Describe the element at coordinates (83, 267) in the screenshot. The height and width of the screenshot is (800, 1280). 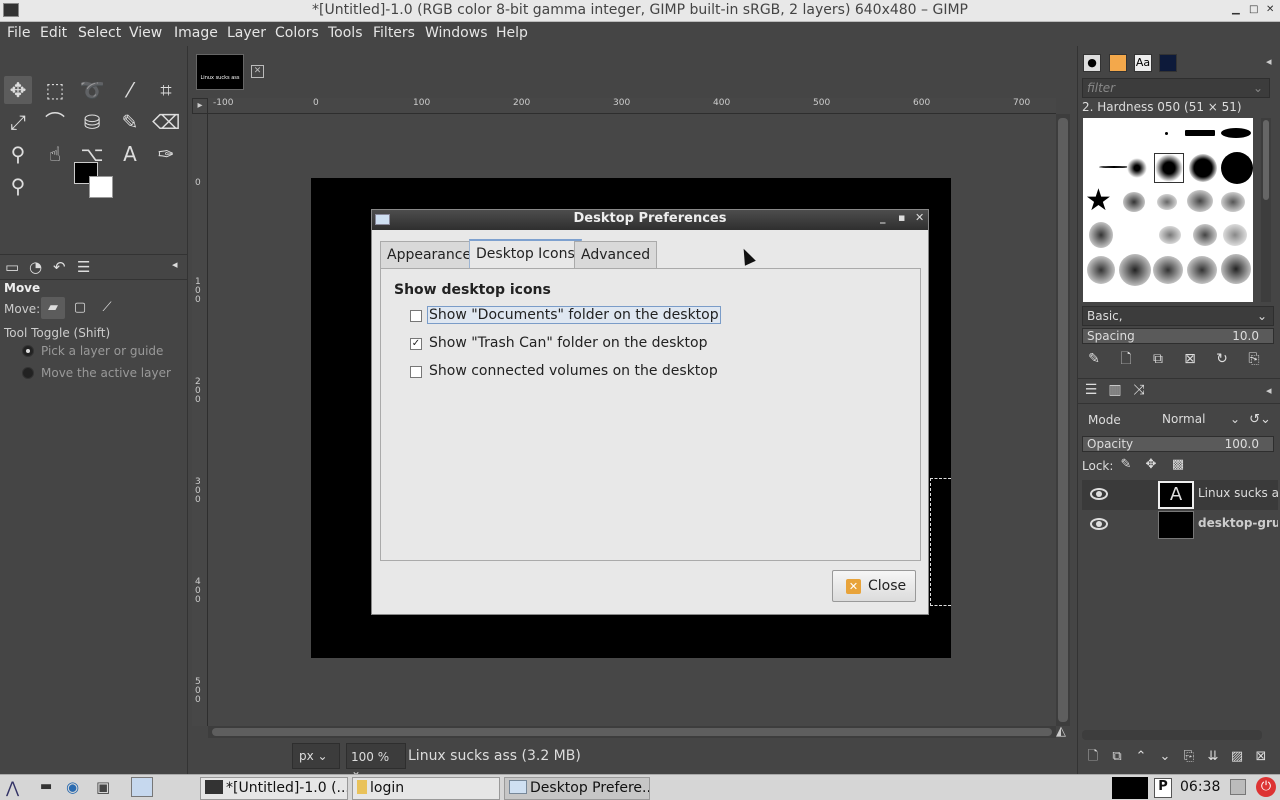
I see `images-tab-icon: ☰` at that location.